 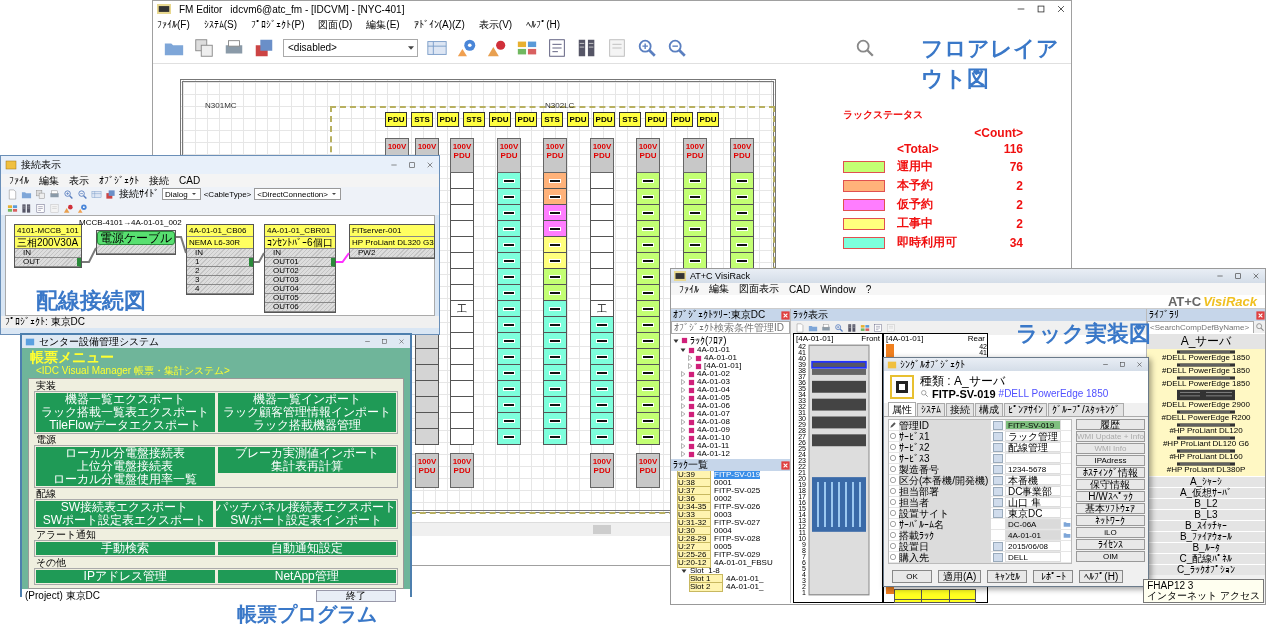 I want to click on item-label: #DELL PowerEdge 2900, so click(x=1206, y=405).